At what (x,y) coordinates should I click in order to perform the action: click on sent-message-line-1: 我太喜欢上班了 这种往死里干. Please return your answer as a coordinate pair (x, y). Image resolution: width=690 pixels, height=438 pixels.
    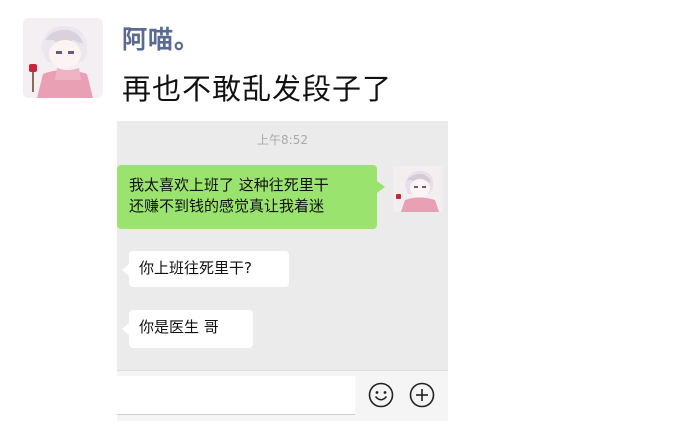
    Looking at the image, I should click on (229, 185).